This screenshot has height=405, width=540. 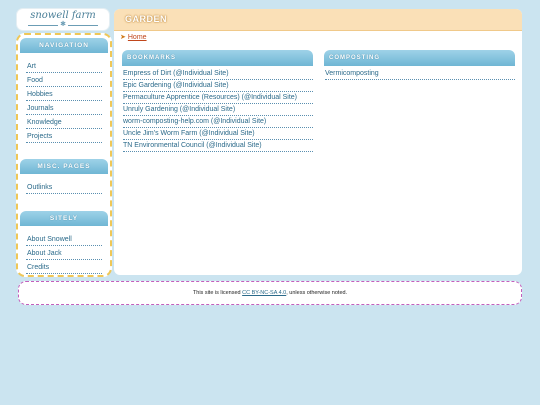 What do you see at coordinates (40, 108) in the screenshot?
I see `nav-link: Journals` at bounding box center [40, 108].